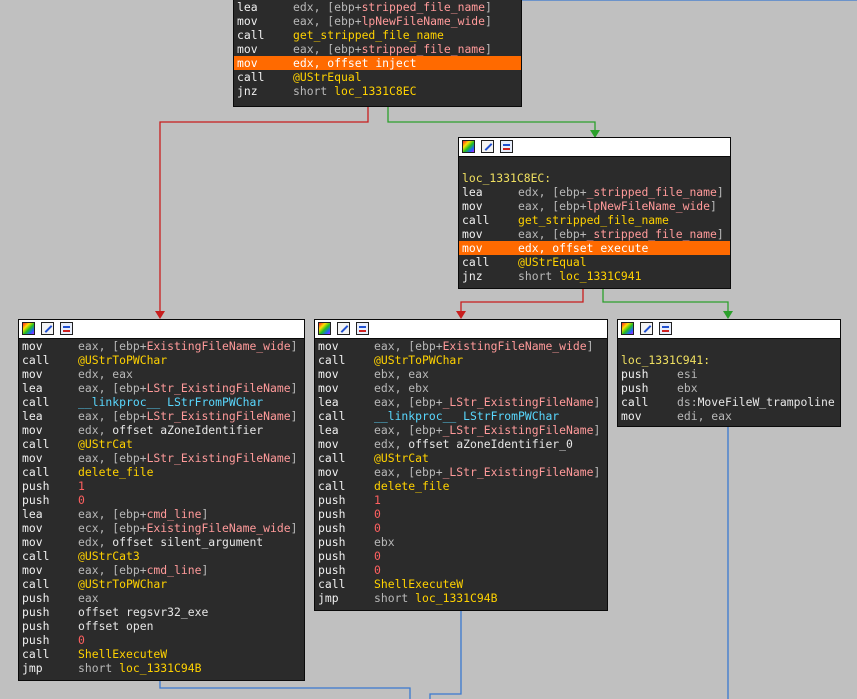  Describe the element at coordinates (377, 63) in the screenshot. I see `highlighted-instruction: mov edx, offset inject` at that location.